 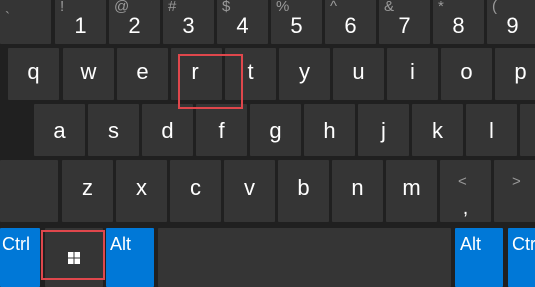 What do you see at coordinates (465, 191) in the screenshot?
I see `key-comma: < ,` at bounding box center [465, 191].